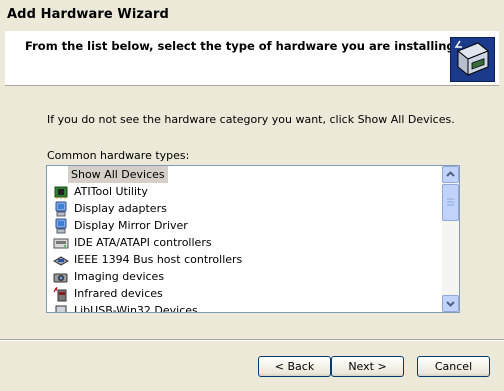 The height and width of the screenshot is (391, 504). Describe the element at coordinates (119, 276) in the screenshot. I see `list-item-label: Imaging devices` at that location.